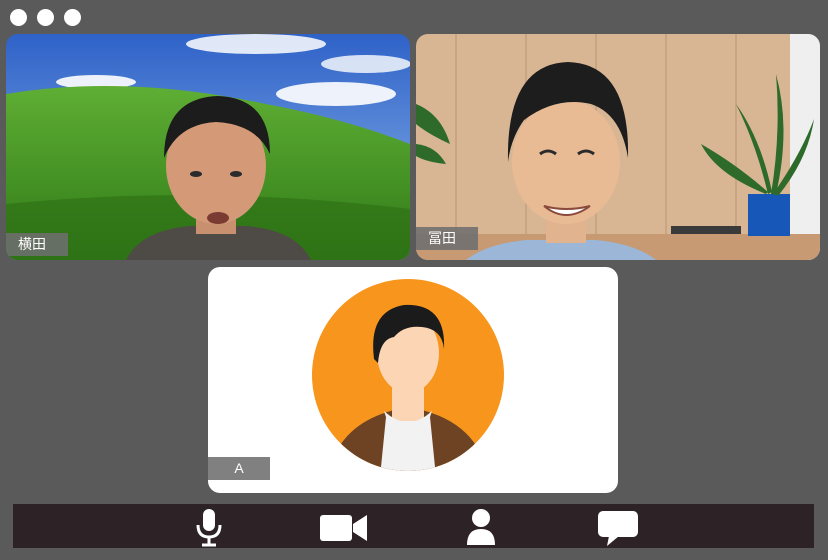  I want to click on microphone-icon, so click(209, 528).